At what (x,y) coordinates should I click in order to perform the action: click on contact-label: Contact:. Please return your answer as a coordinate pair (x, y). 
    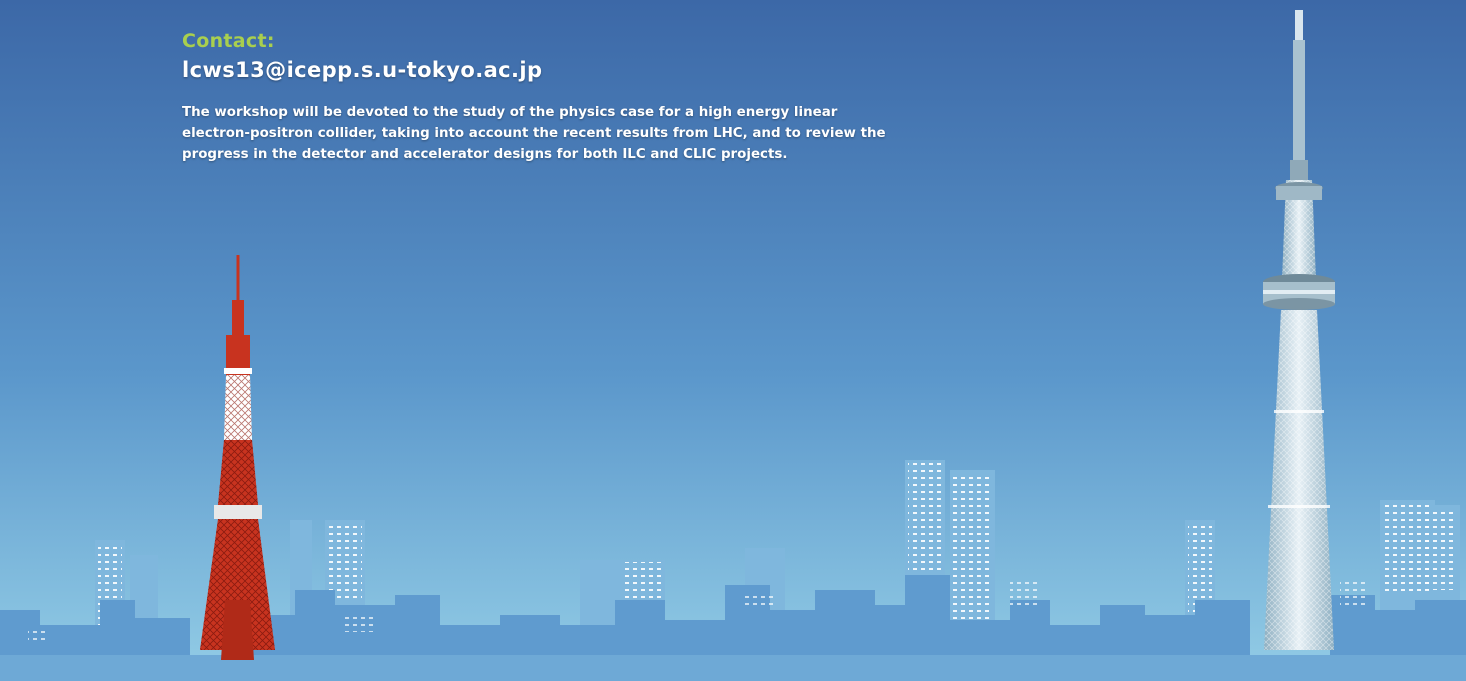
    Looking at the image, I should click on (228, 41).